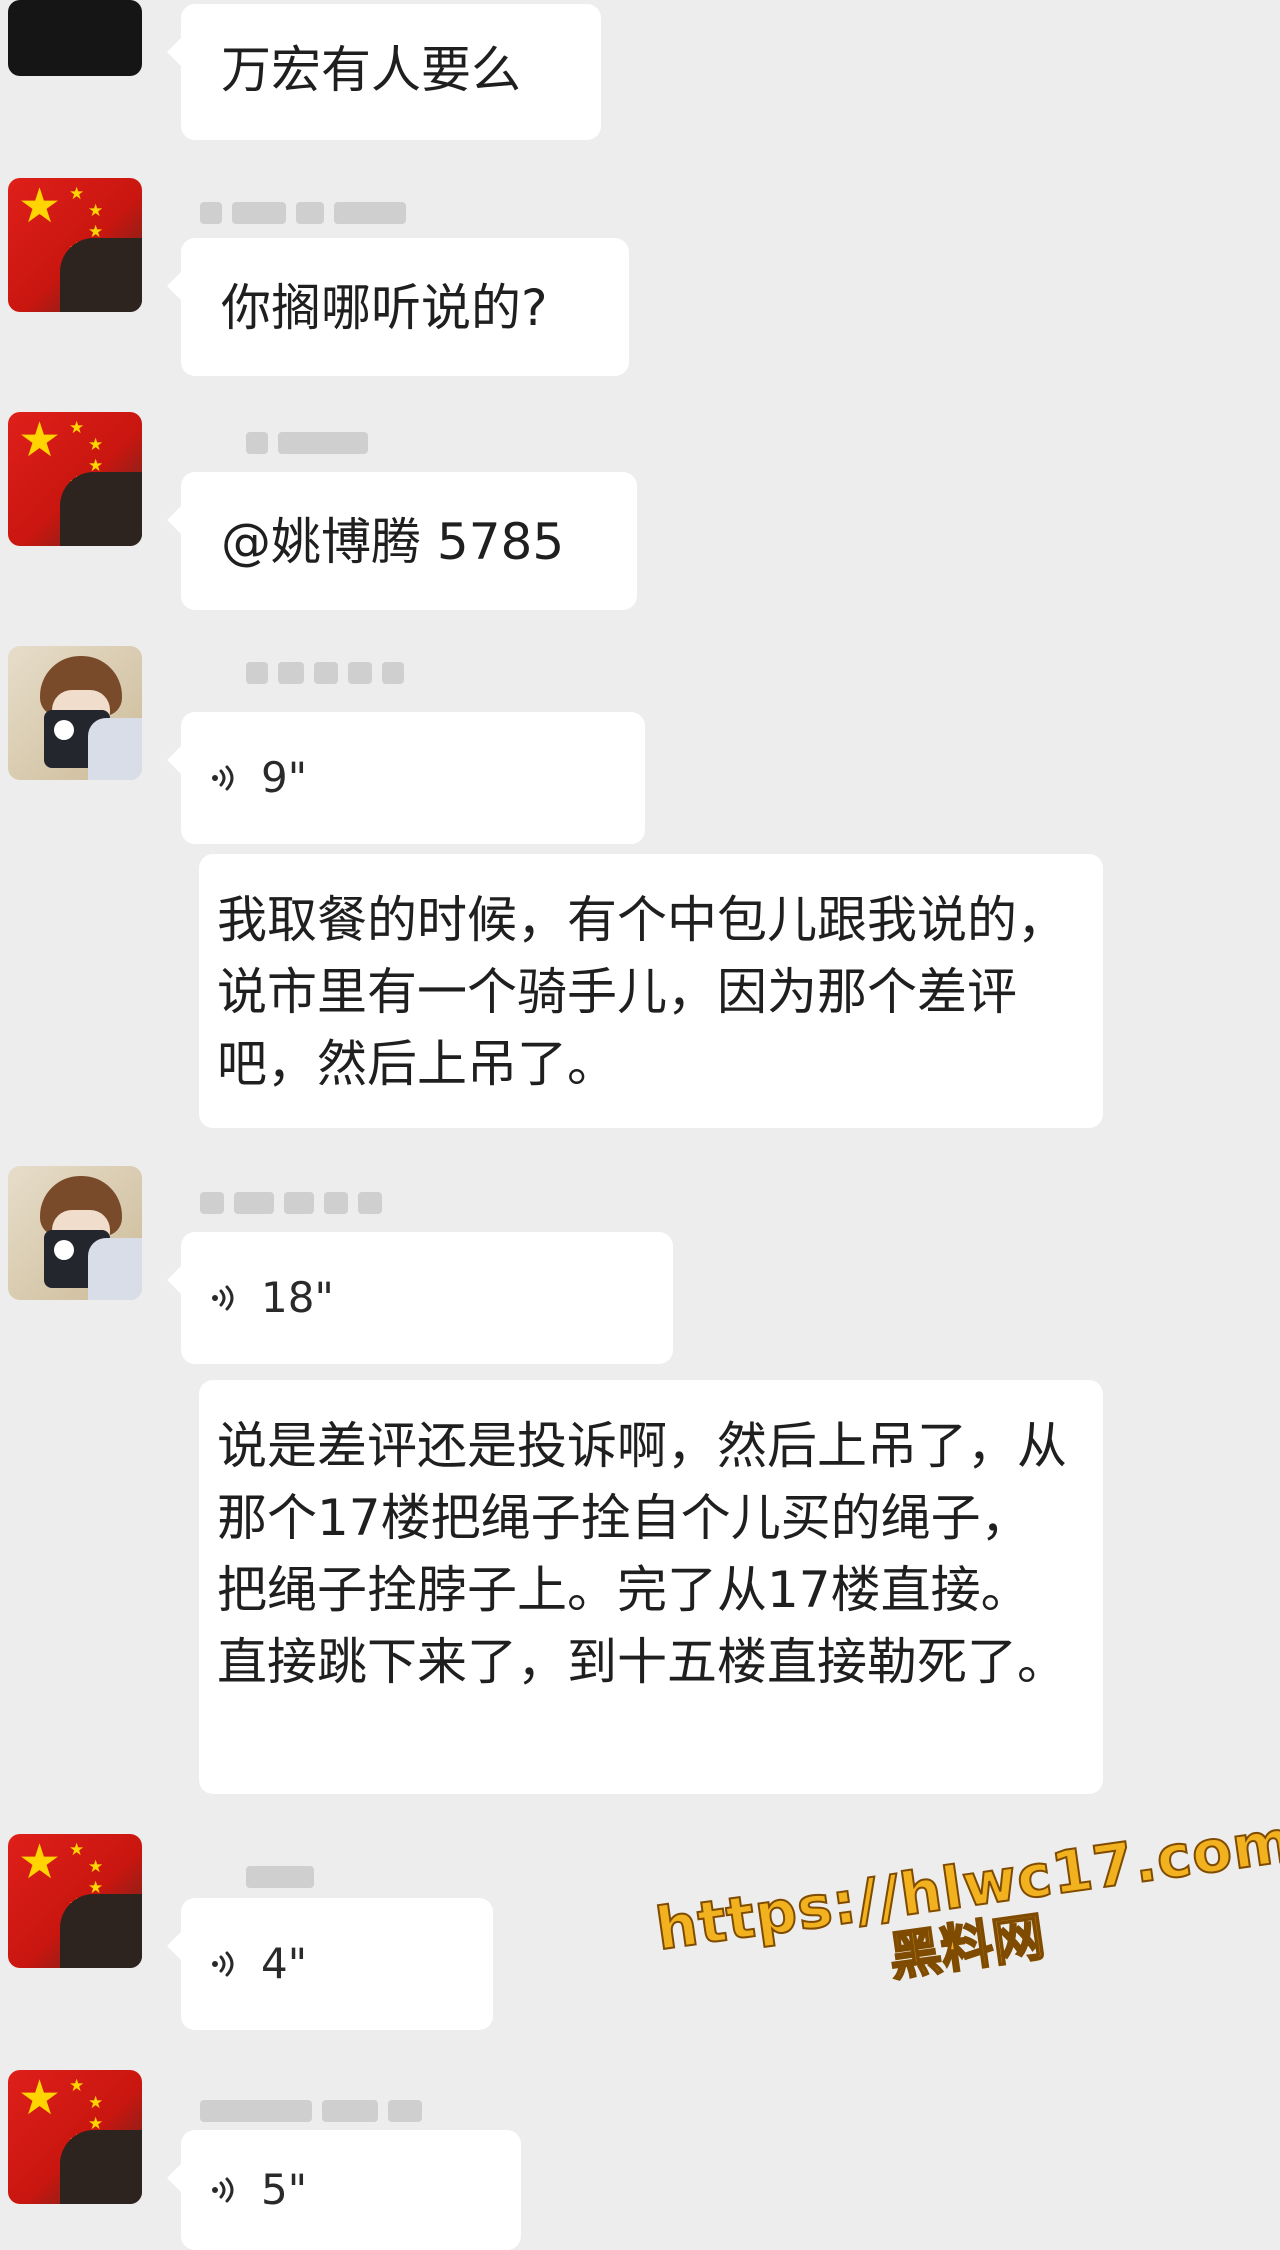  I want to click on message-text: 你搁哪听说的?, so click(384, 308).